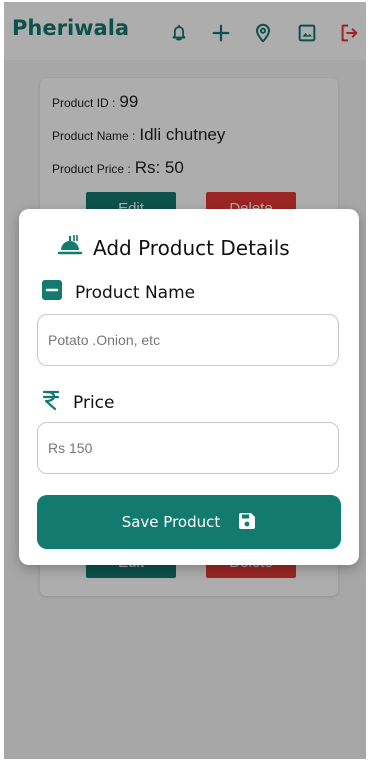 Image resolution: width=370 pixels, height=761 pixels. What do you see at coordinates (52, 292) in the screenshot?
I see `minus-box-icon` at bounding box center [52, 292].